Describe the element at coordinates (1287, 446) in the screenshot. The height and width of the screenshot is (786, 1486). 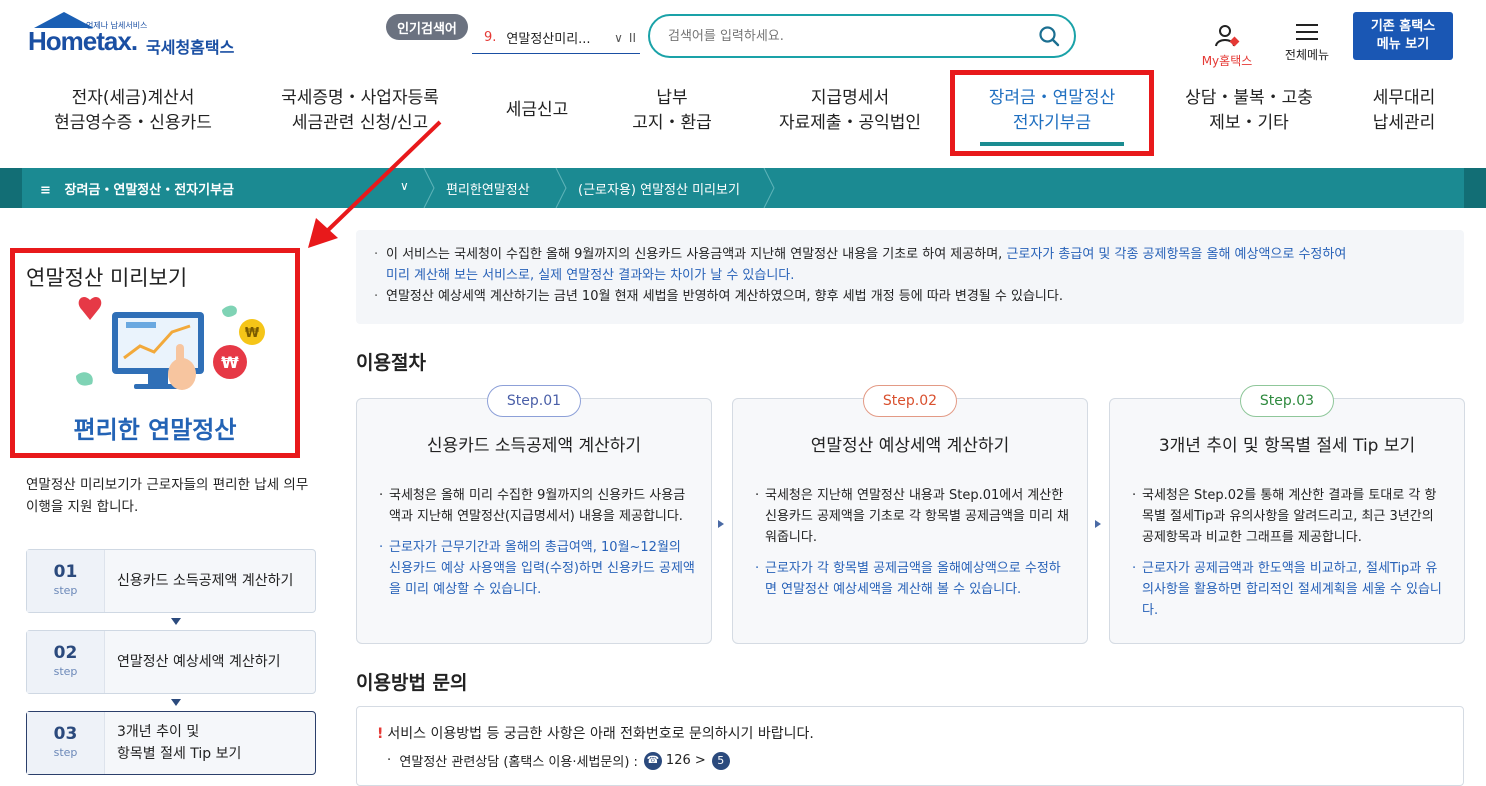
I see `step-box-title: 3개년 추이 및 항목별 절세 Tip 보기` at that location.